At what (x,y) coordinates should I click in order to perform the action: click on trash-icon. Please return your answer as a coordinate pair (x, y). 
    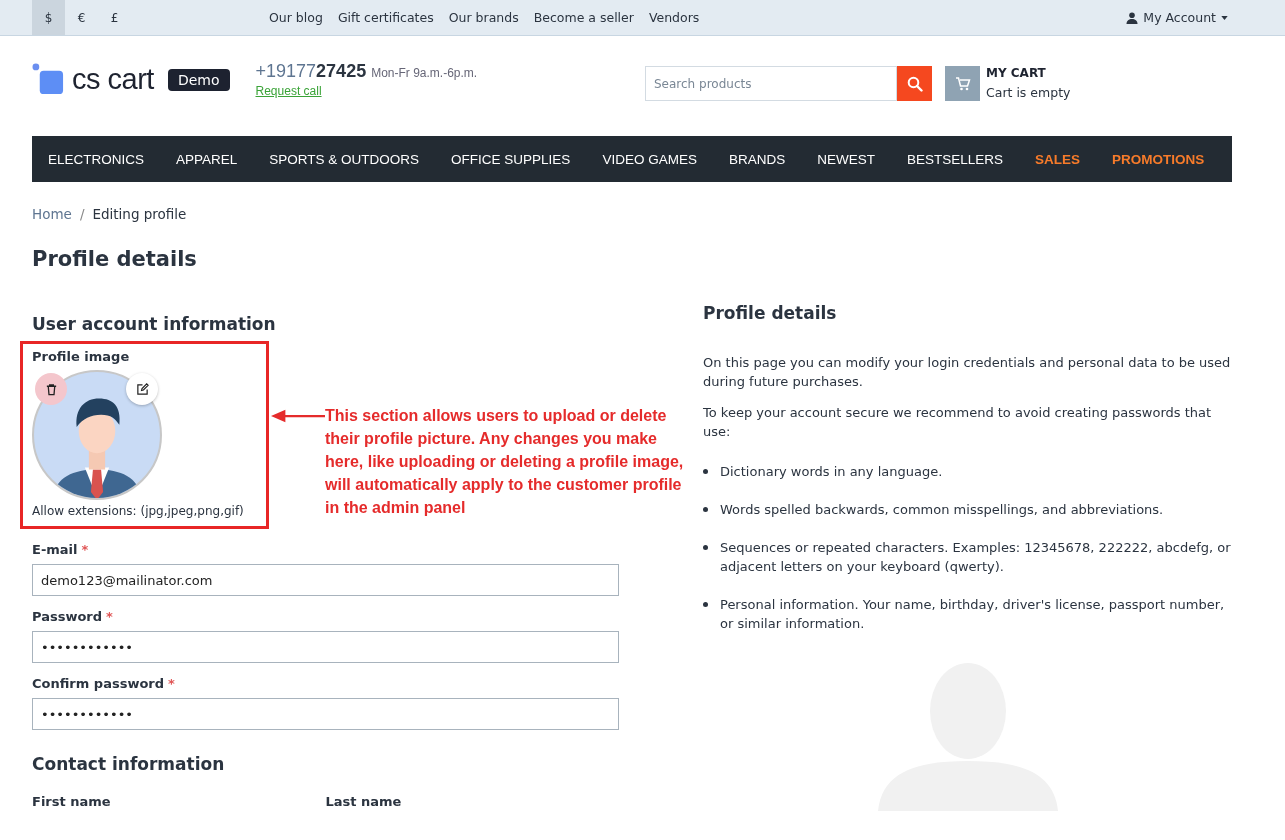
    Looking at the image, I should click on (51, 389).